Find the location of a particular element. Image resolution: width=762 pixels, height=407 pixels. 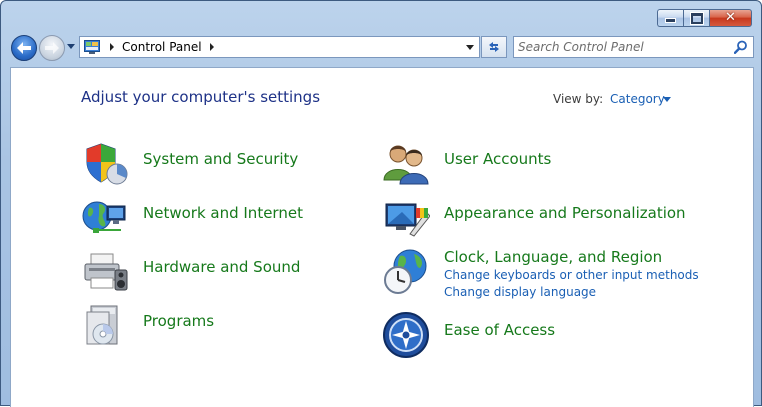

category-title: Network and Internet is located at coordinates (223, 213).